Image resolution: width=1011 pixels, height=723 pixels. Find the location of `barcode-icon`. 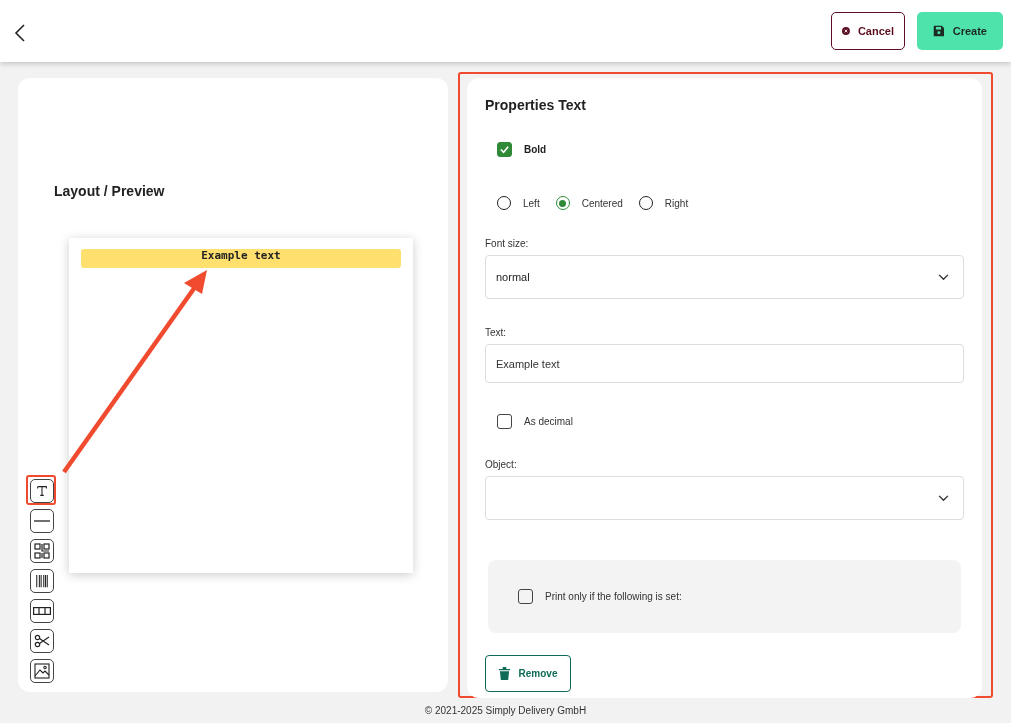

barcode-icon is located at coordinates (42, 581).